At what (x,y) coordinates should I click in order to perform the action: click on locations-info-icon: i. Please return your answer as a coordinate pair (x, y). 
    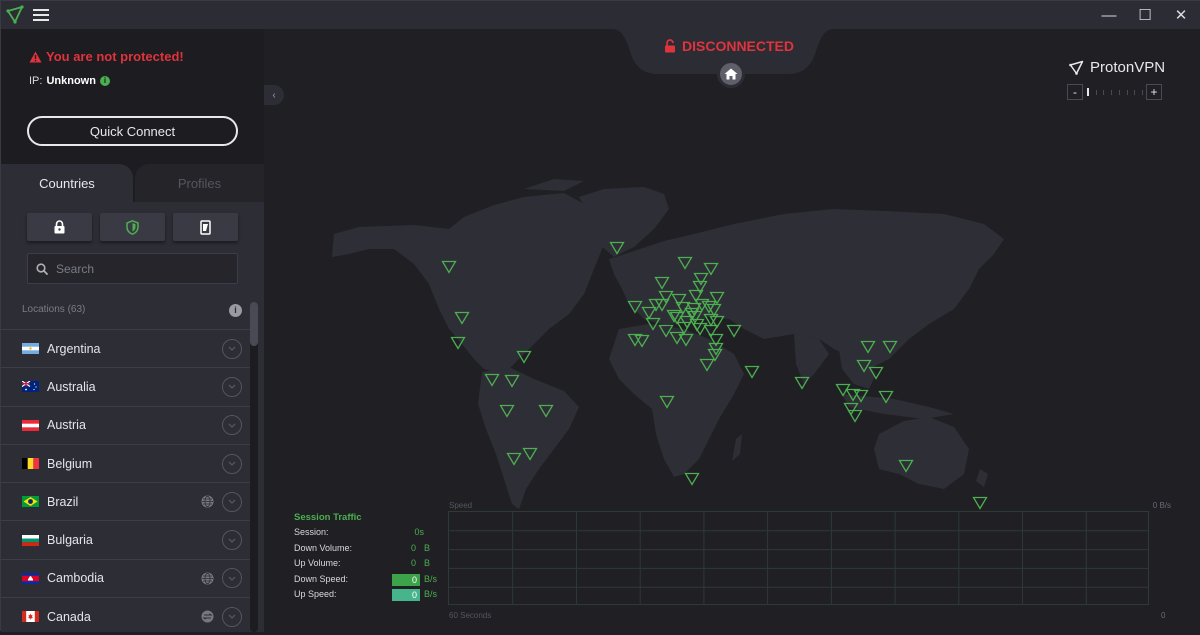
    Looking at the image, I should click on (235, 310).